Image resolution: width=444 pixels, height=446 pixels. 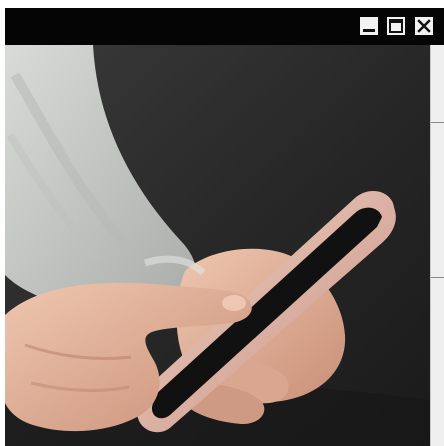 I want to click on maximize-icon, so click(x=396, y=26).